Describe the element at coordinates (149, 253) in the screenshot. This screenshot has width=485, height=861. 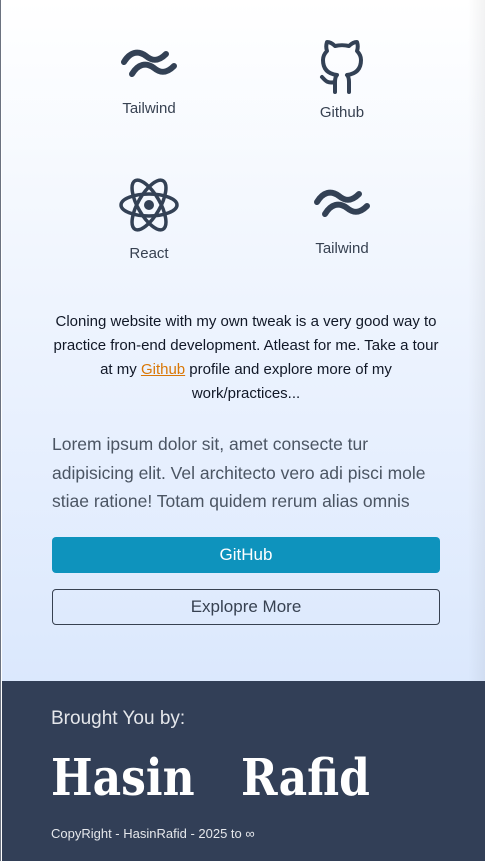
I see `tool-label: React` at that location.